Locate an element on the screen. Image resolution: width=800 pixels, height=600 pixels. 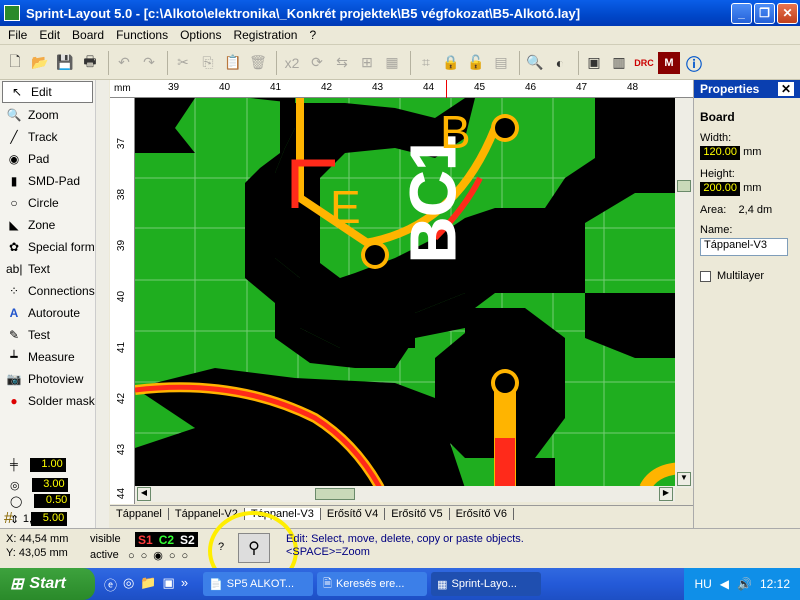
height-field: 200.00 is located at coordinates (720, 189).